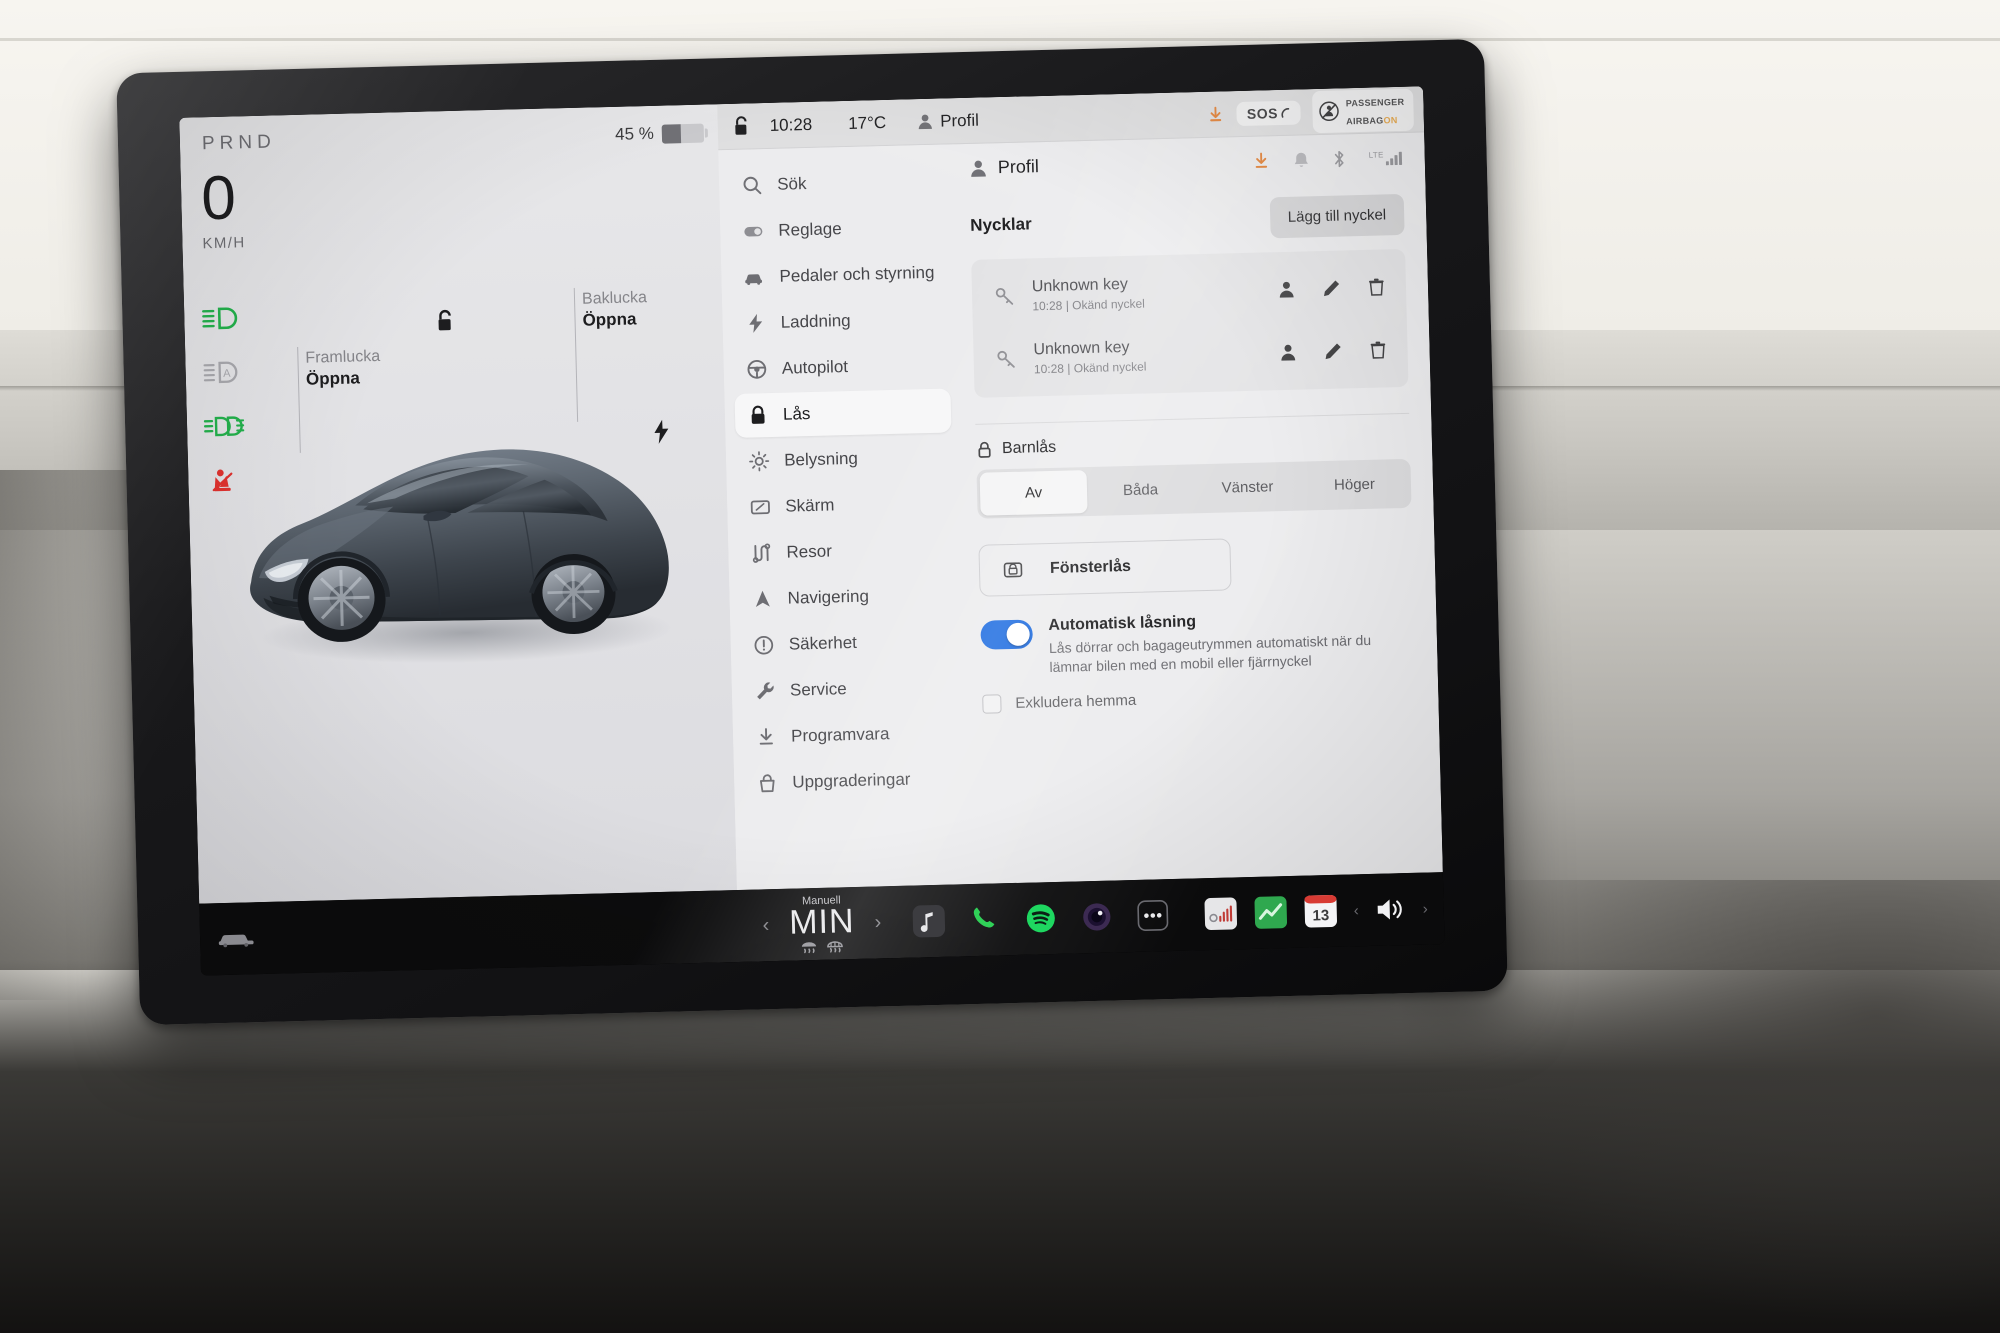 The height and width of the screenshot is (1333, 2000). I want to click on sidebar-item-sakerhet: Säkerhet, so click(848, 642).